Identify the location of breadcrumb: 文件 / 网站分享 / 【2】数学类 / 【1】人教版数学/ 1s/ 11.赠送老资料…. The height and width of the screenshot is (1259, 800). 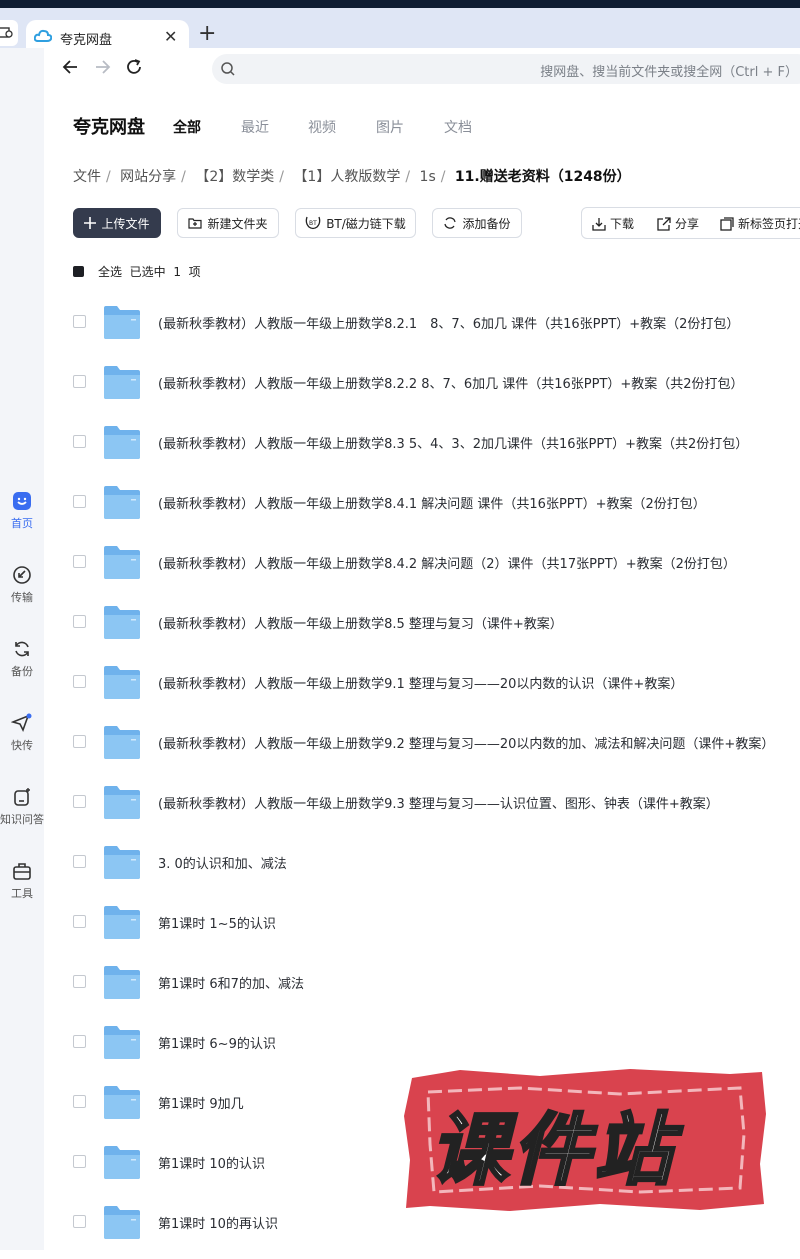
(352, 177).